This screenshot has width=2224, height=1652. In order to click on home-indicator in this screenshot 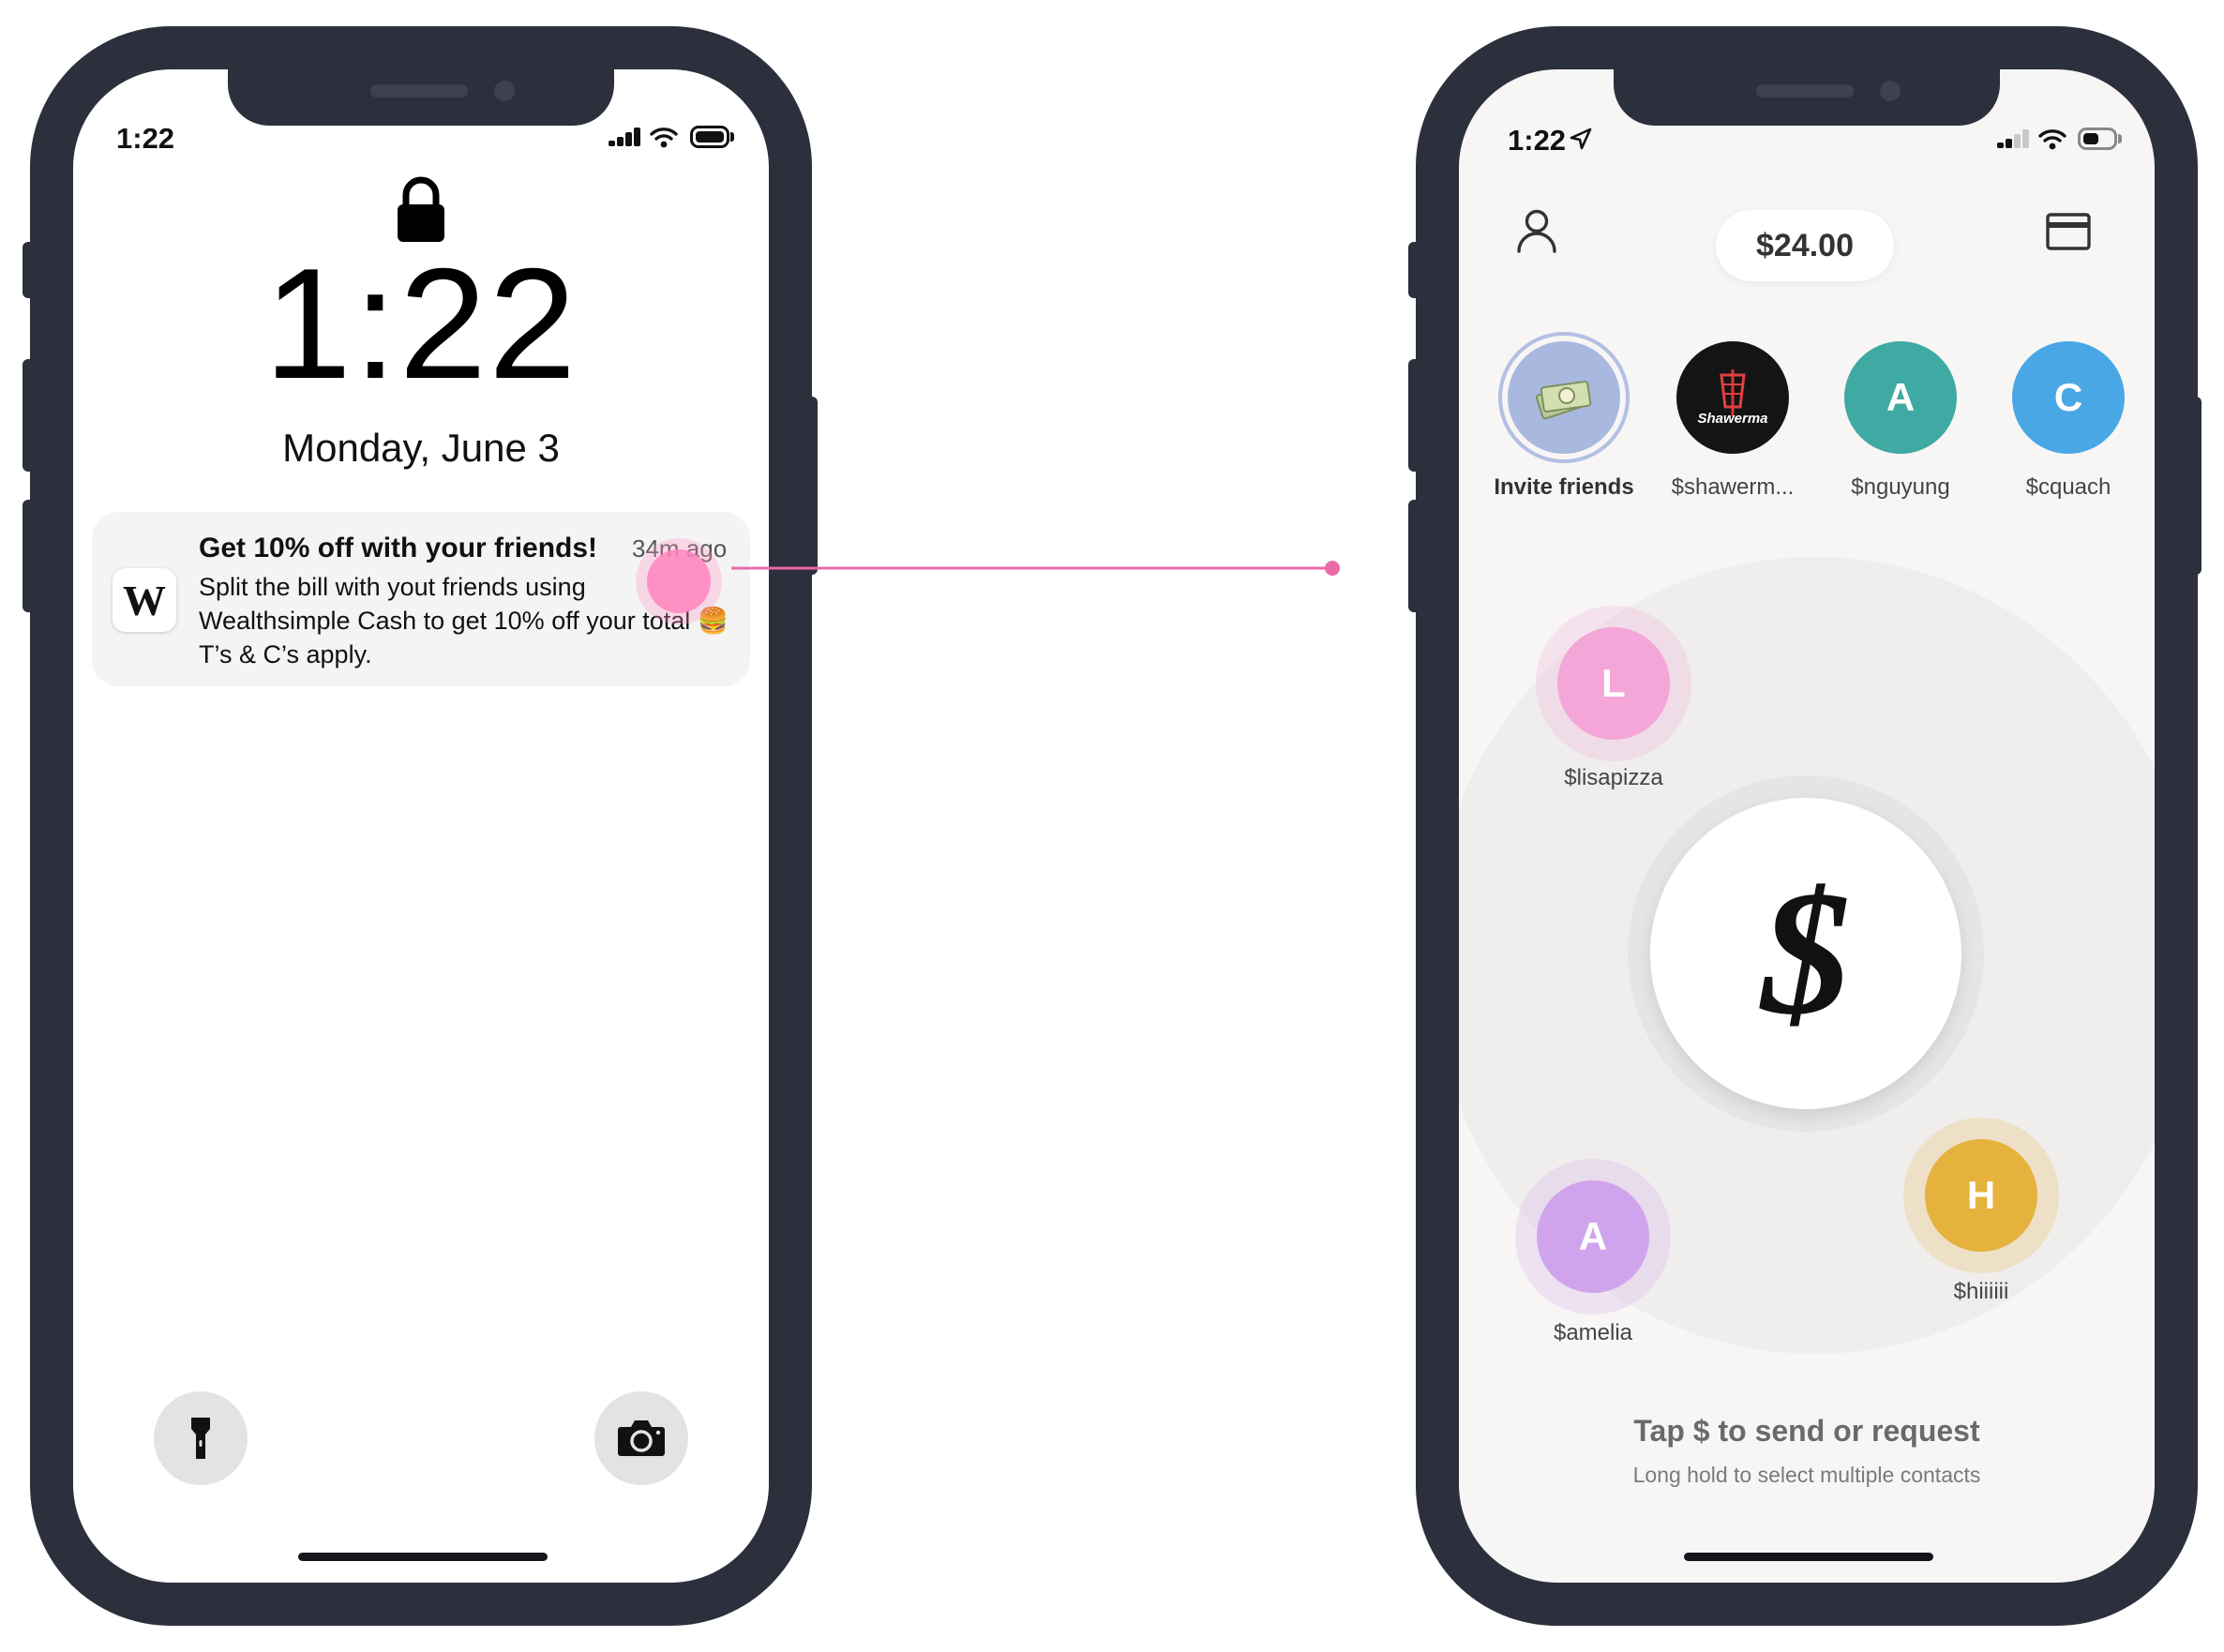, I will do `click(1808, 1557)`.